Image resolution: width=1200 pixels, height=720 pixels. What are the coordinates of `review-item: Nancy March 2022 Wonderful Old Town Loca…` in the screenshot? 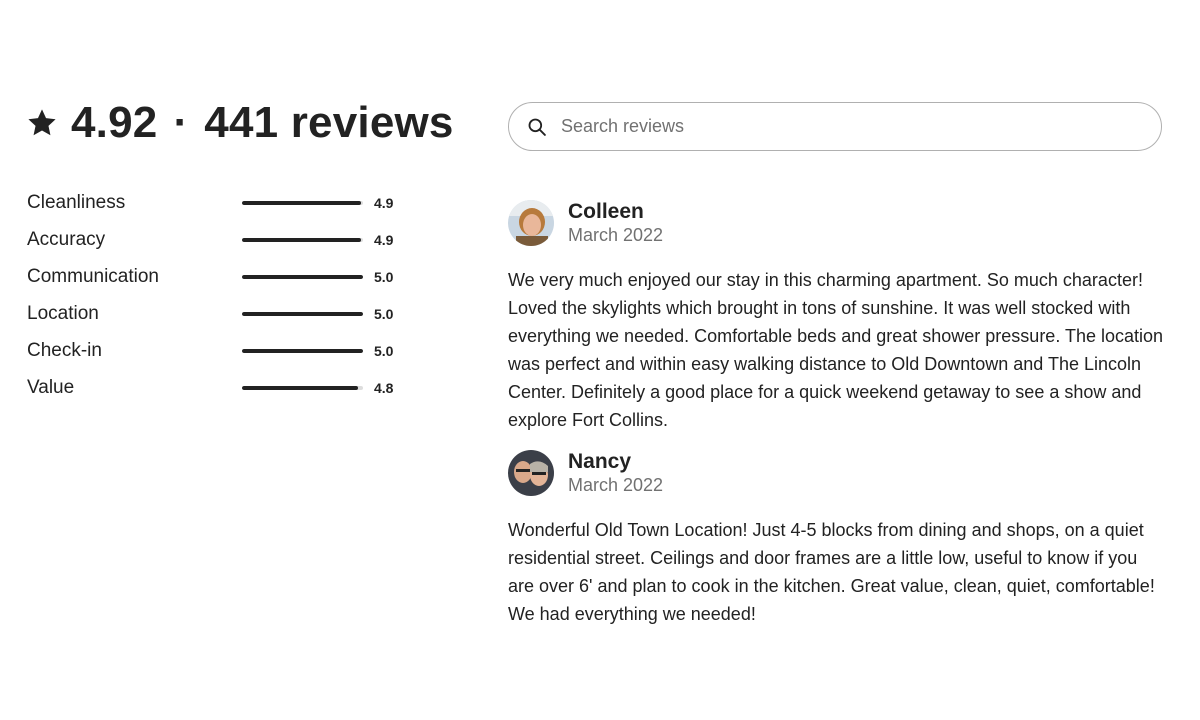 It's located at (838, 539).